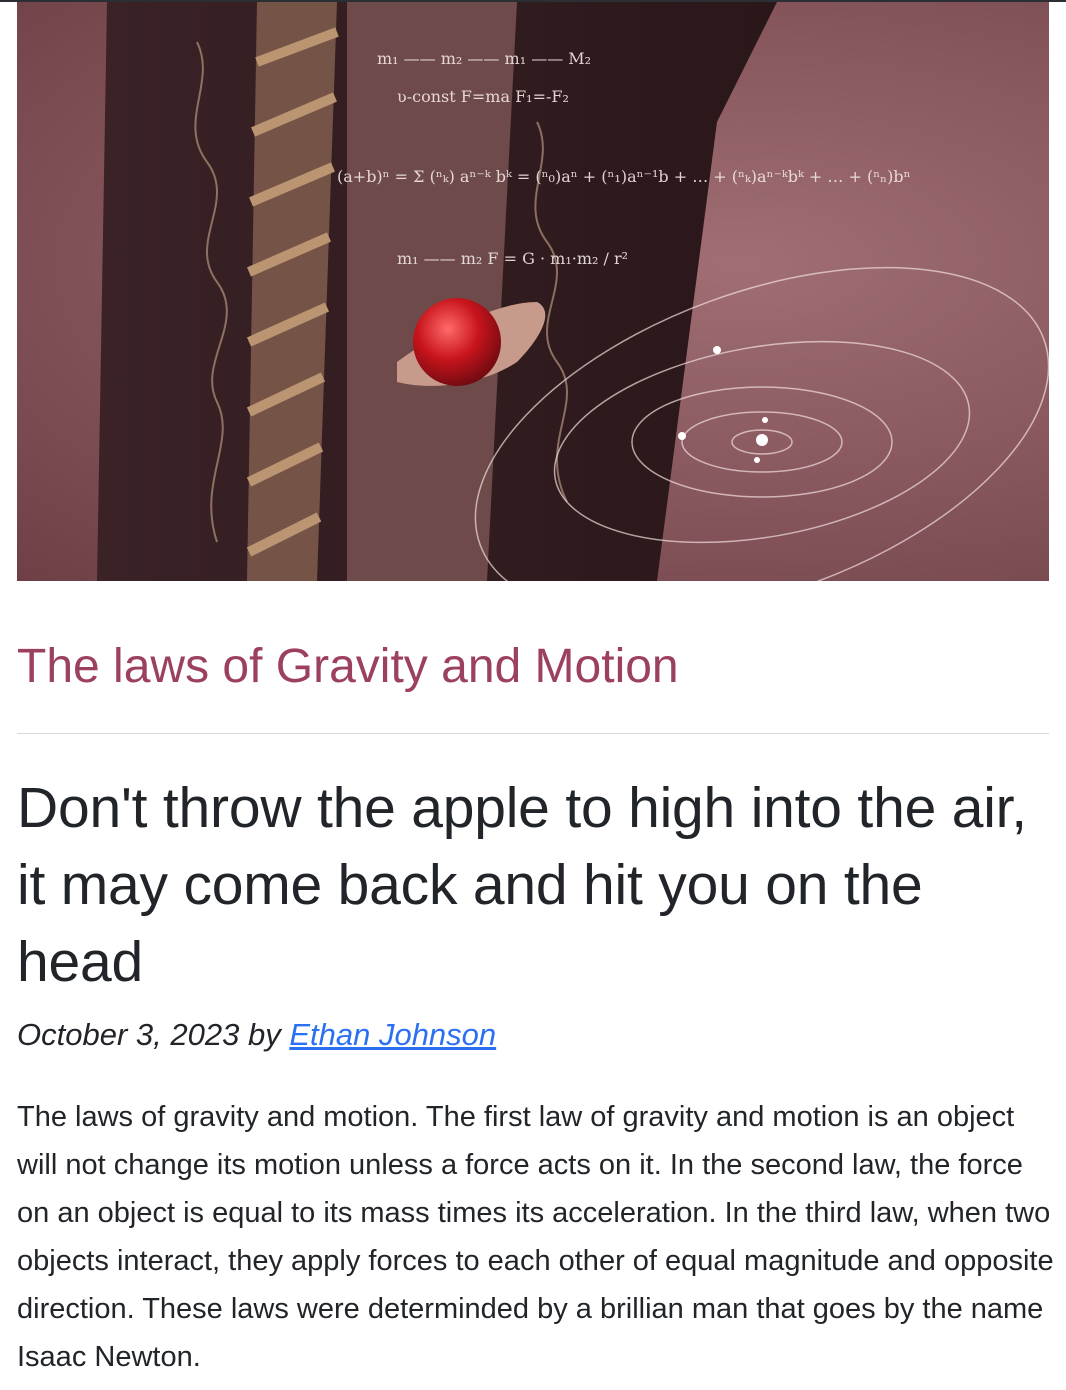 This screenshot has height=1390, width=1066. Describe the element at coordinates (533, 733) in the screenshot. I see `divider` at that location.